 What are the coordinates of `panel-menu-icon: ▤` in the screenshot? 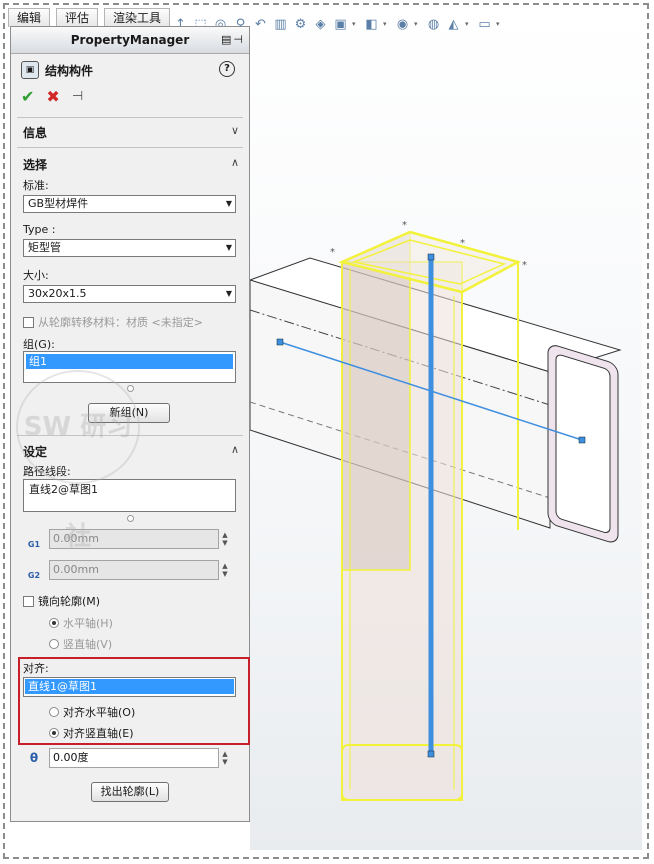 It's located at (226, 40).